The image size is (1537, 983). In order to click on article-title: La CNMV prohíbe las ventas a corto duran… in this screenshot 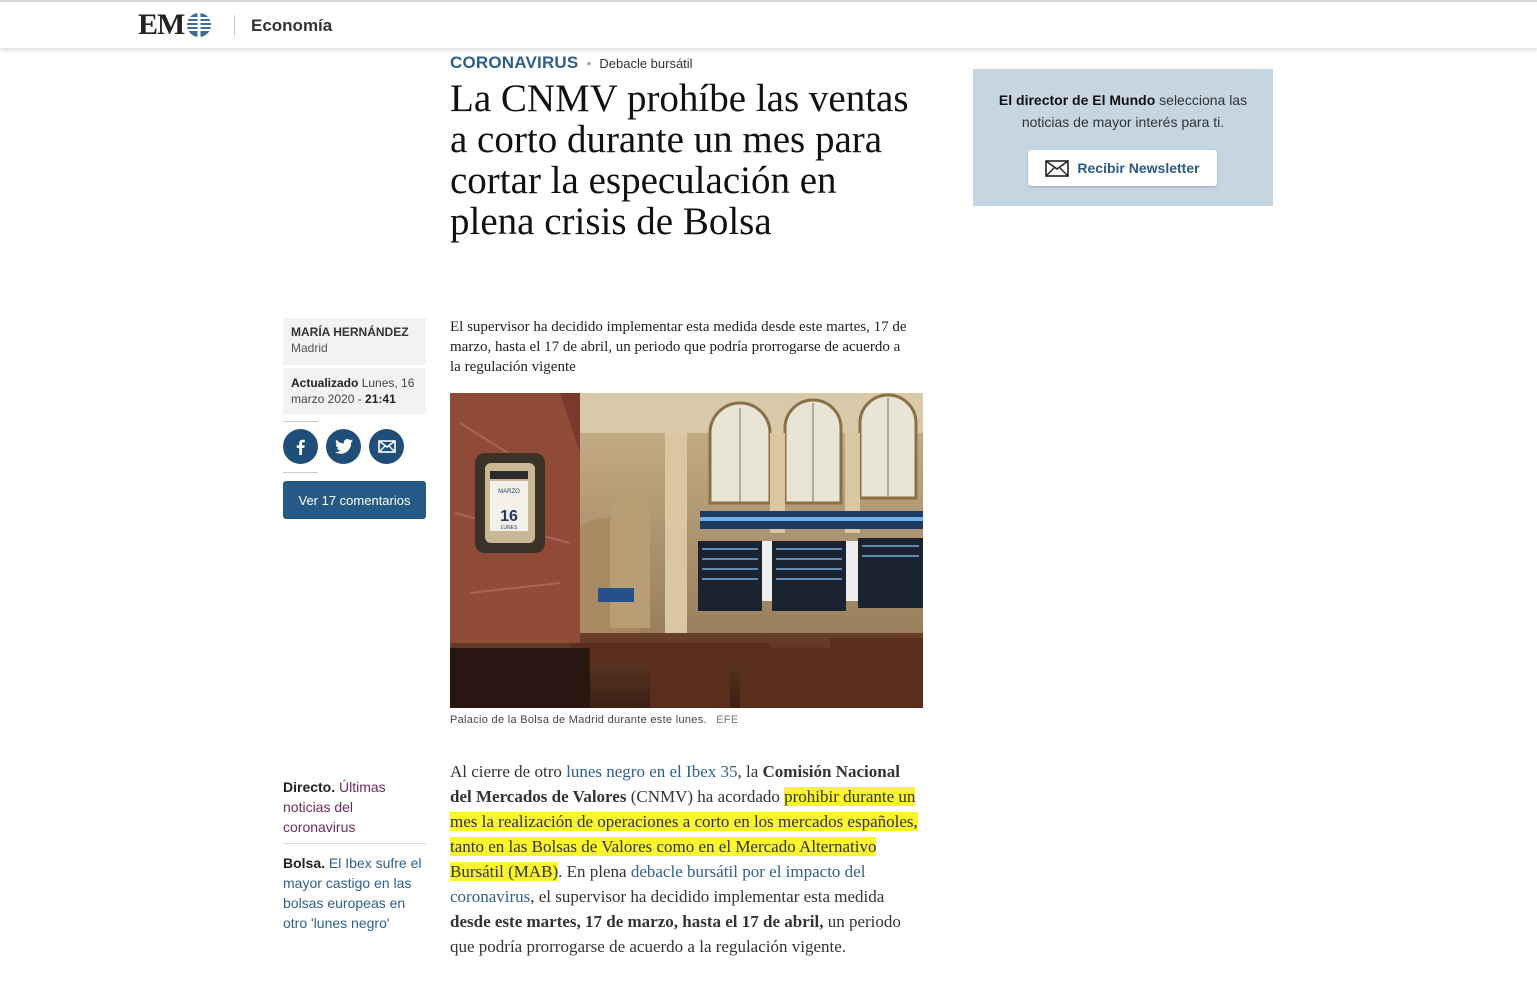, I will do `click(679, 160)`.